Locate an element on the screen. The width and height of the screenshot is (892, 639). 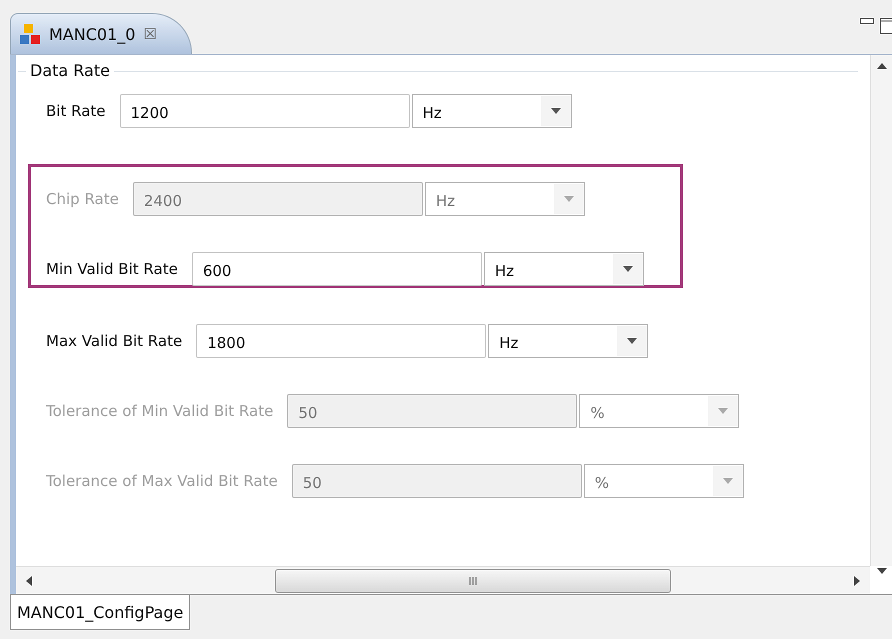
field-label: Bit Rate is located at coordinates (76, 111).